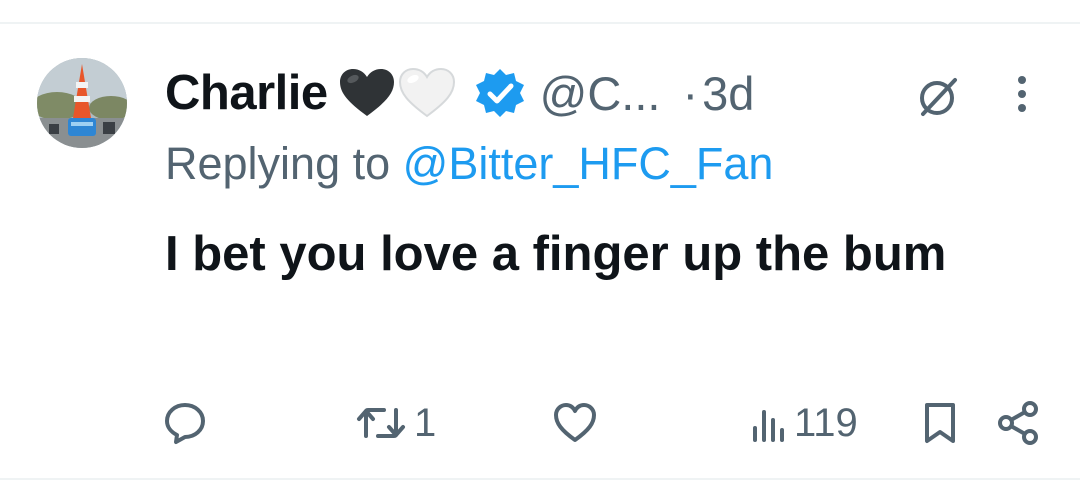 This screenshot has width=1080, height=502. I want to click on tweet-text: I bet you love a finger up the bum, so click(556, 254).